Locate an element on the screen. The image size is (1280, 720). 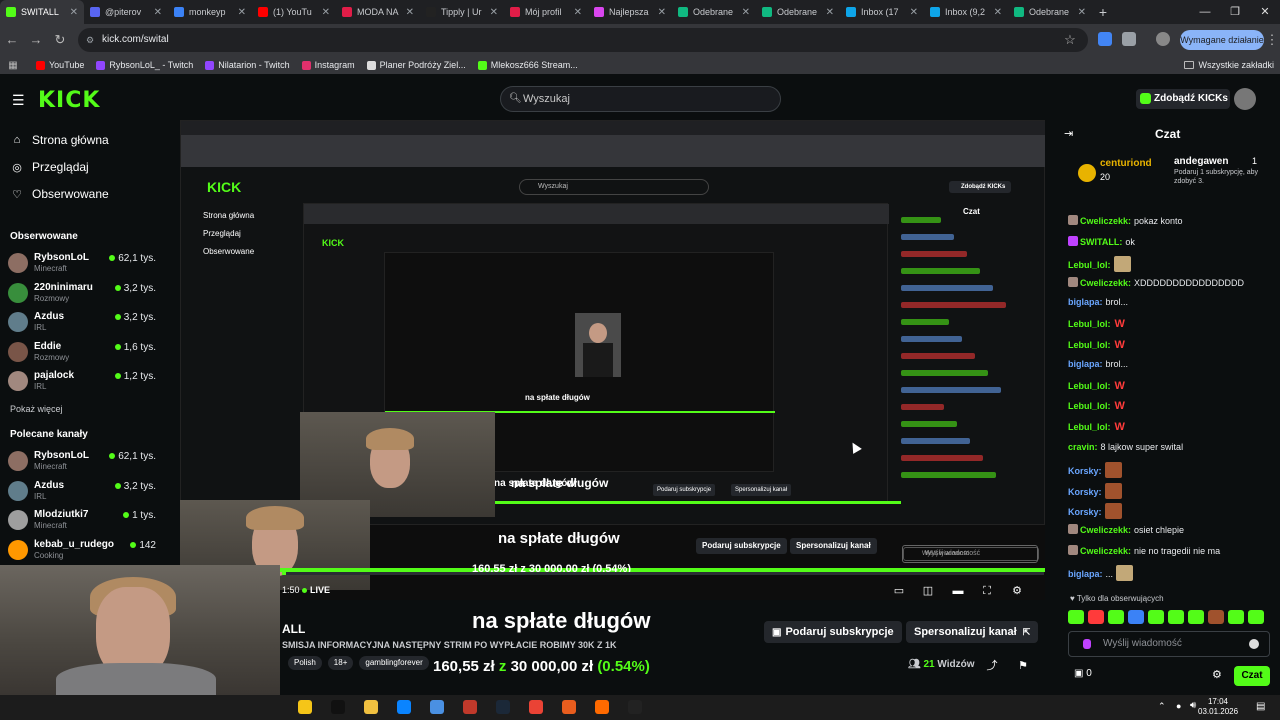
notifications-icon: ▤ is located at coordinates (1260, 706).